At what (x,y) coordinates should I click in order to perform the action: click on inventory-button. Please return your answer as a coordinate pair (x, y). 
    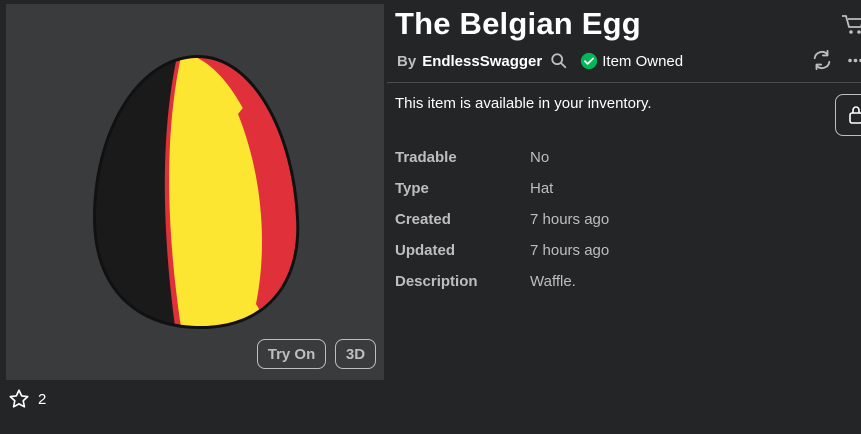
    Looking at the image, I should click on (848, 115).